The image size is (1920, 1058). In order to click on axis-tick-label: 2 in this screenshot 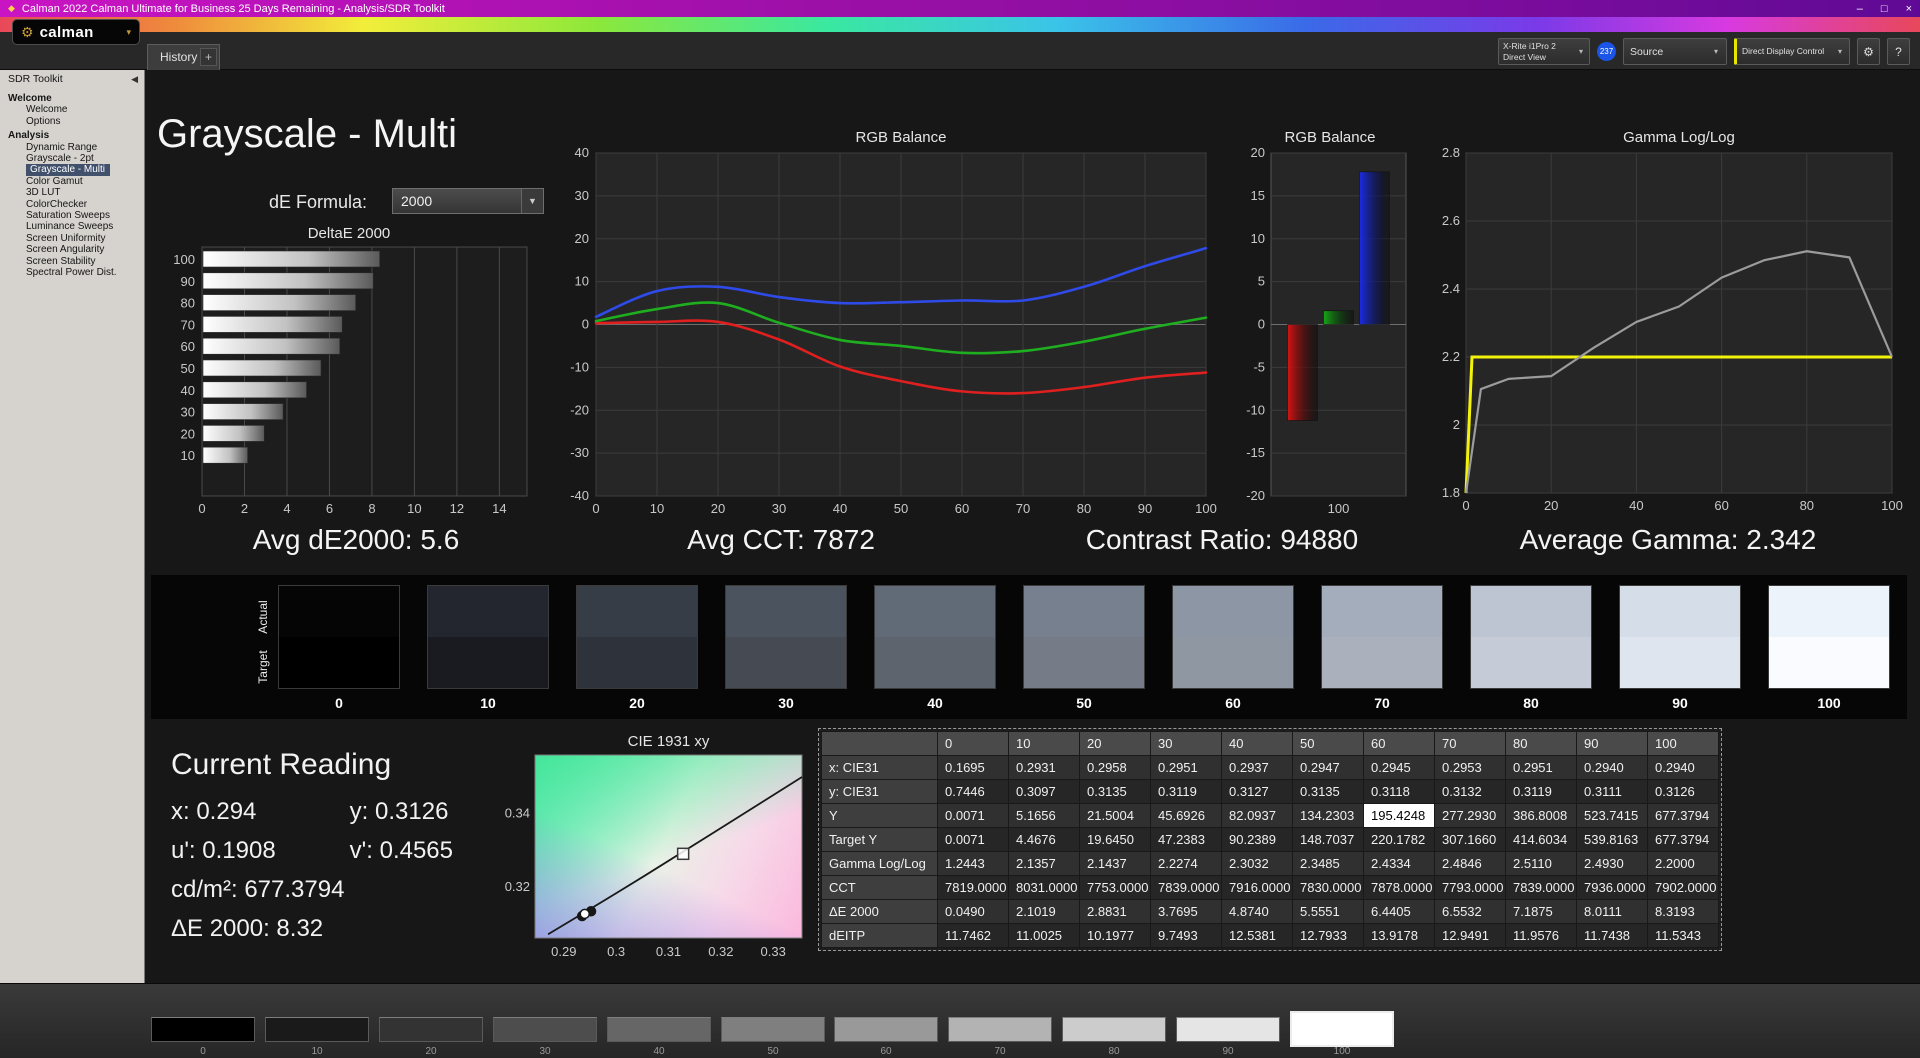, I will do `click(1456, 424)`.